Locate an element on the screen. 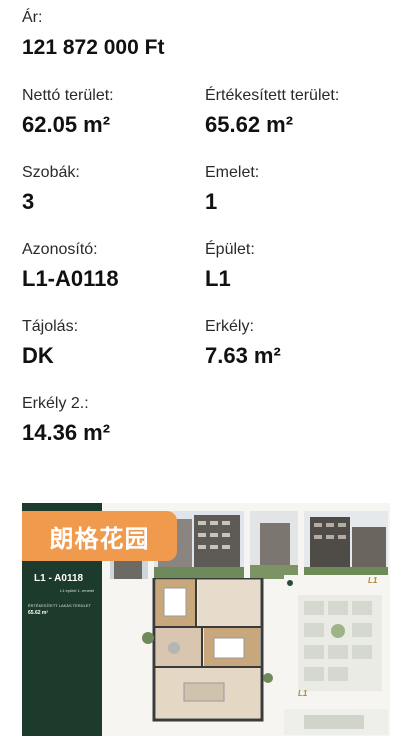  balcony2-label: Erkély 2.: is located at coordinates (55, 403).